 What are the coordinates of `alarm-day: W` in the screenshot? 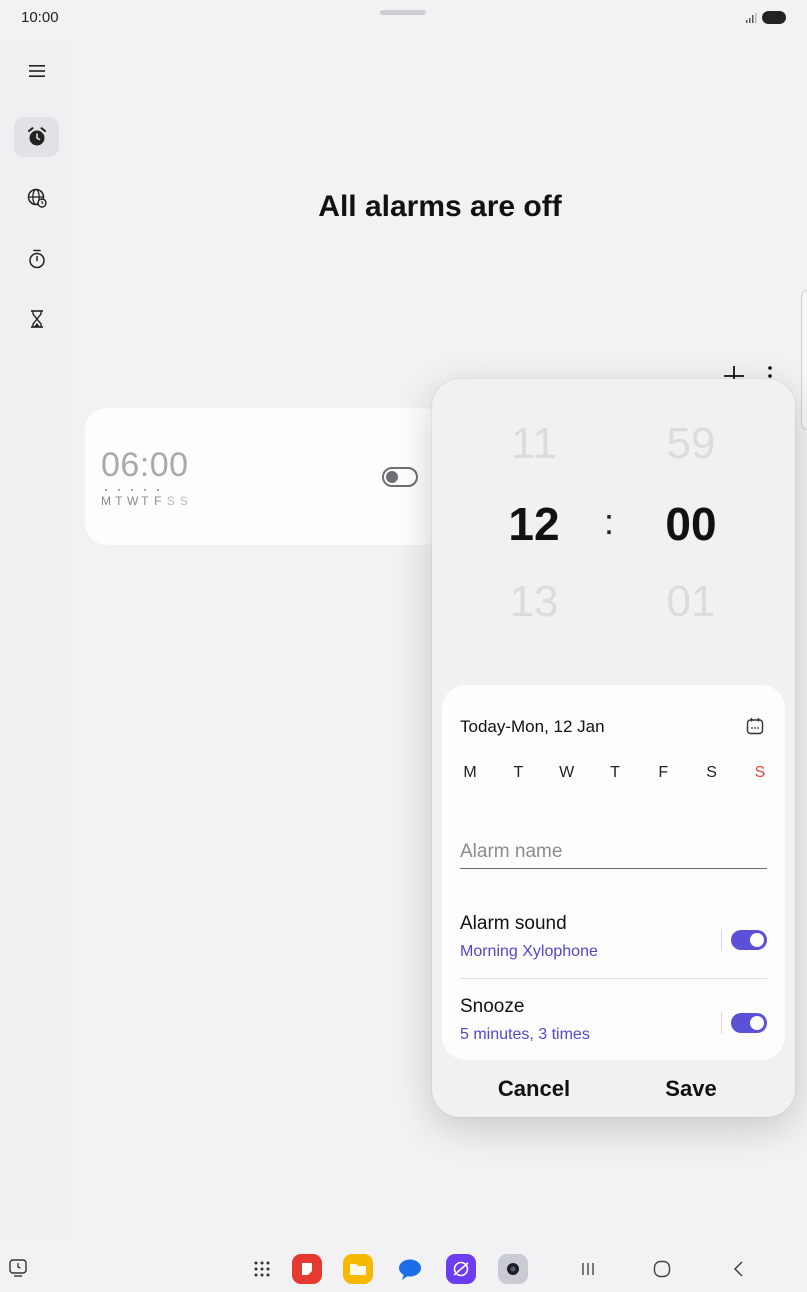 It's located at (132, 498).